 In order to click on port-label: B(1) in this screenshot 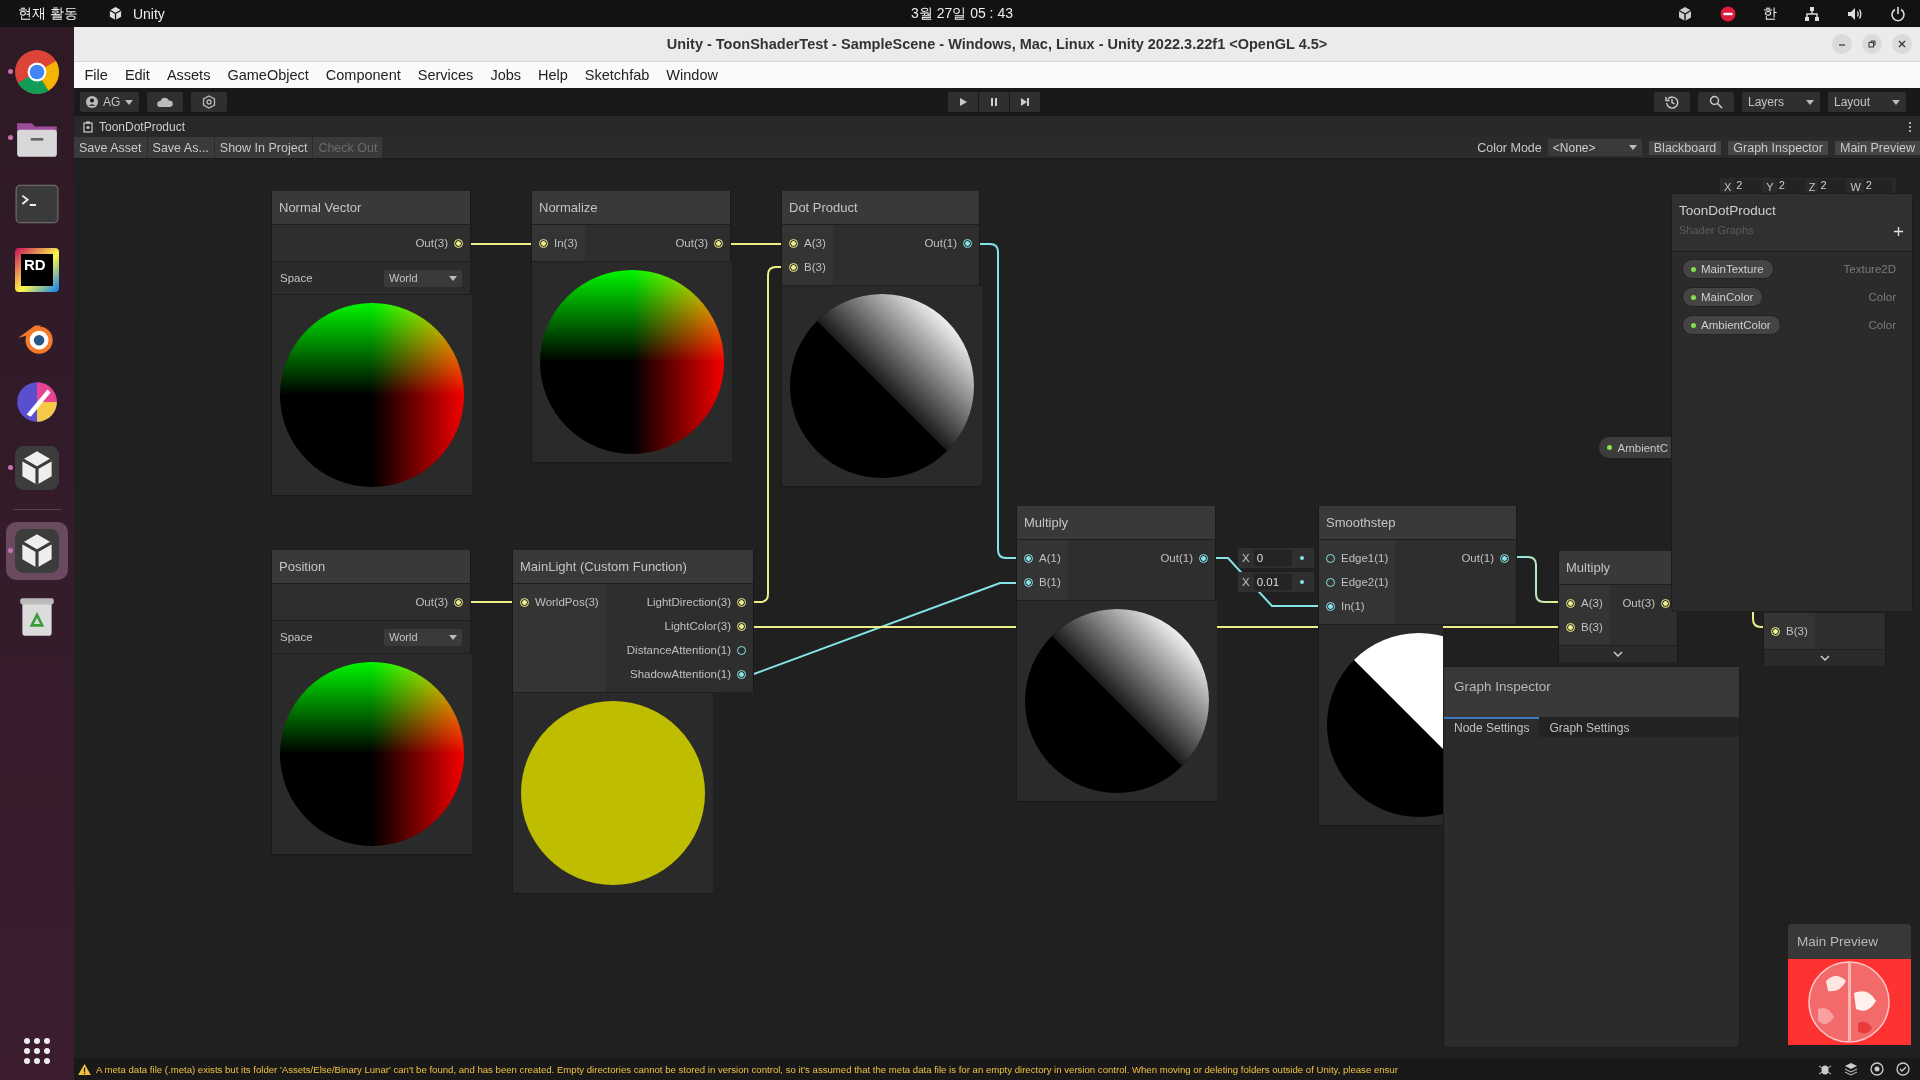, I will do `click(1050, 582)`.